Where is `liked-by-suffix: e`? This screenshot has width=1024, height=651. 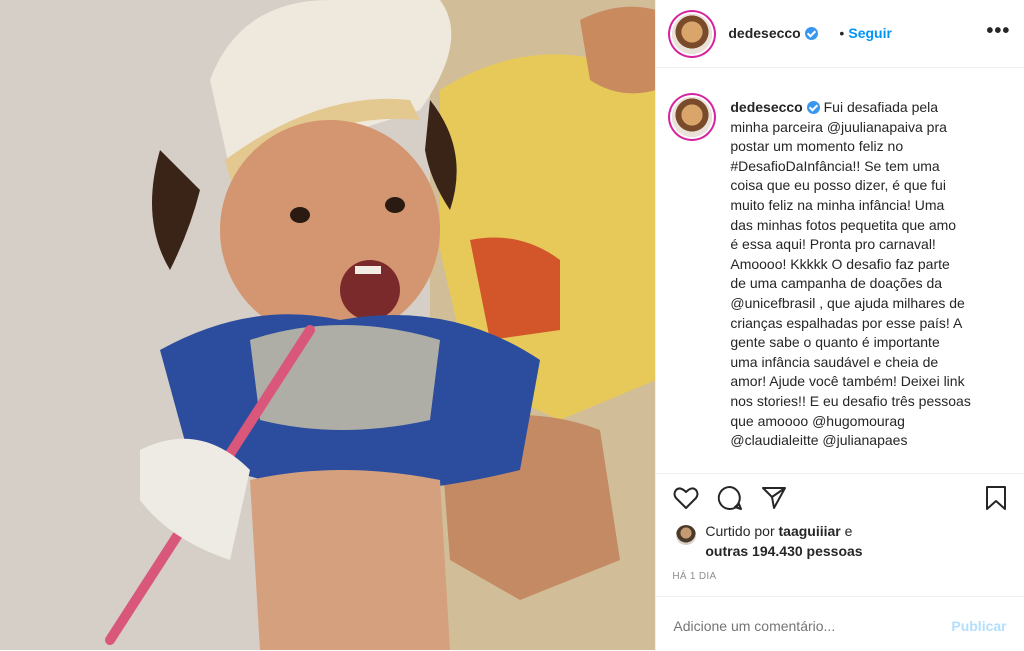 liked-by-suffix: e is located at coordinates (848, 531).